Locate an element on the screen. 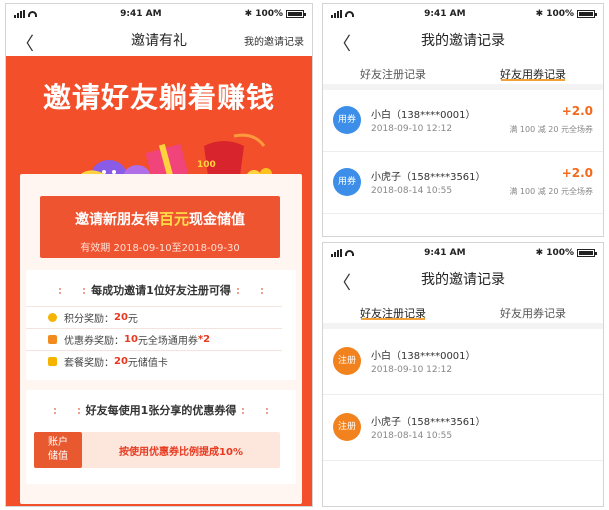  list-item: 注册 小虎子（158****3561） 2018-08-14 10:55 is located at coordinates (463, 428).